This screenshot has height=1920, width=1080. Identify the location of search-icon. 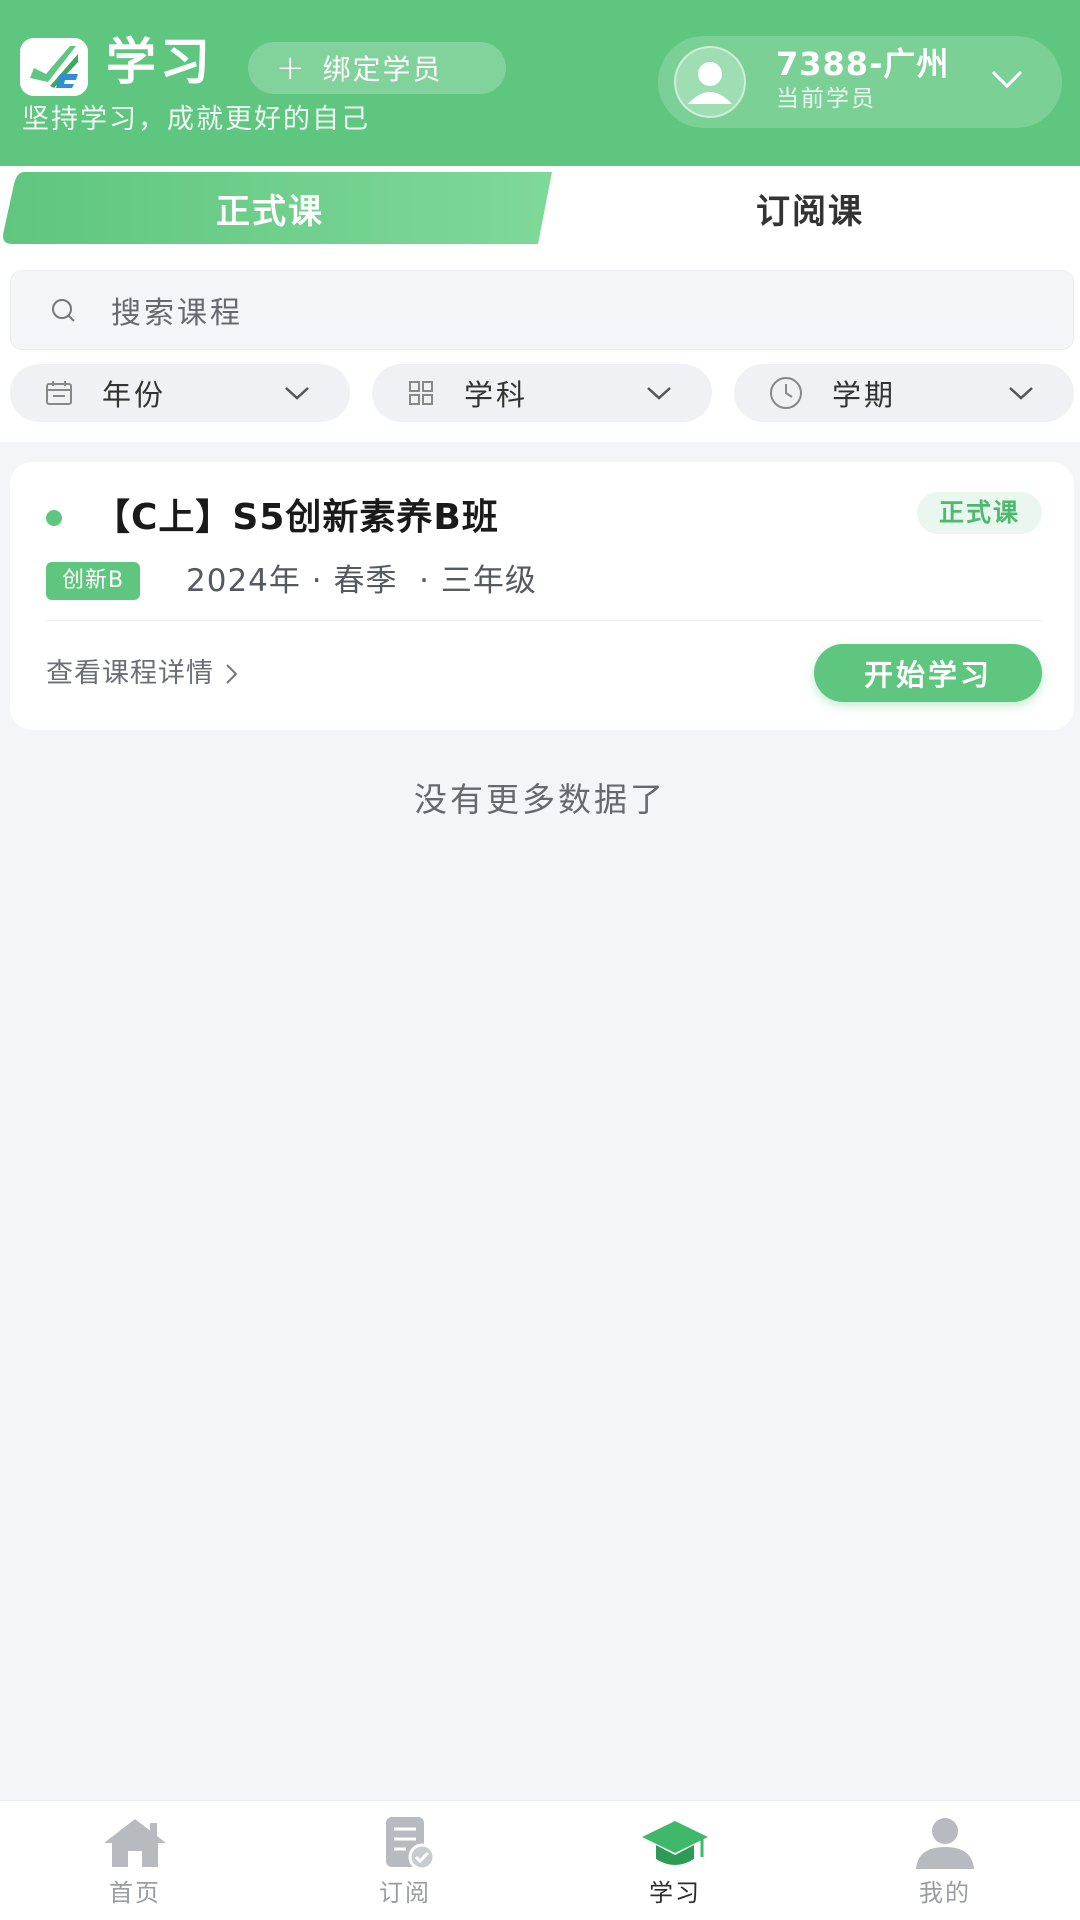
(63, 310).